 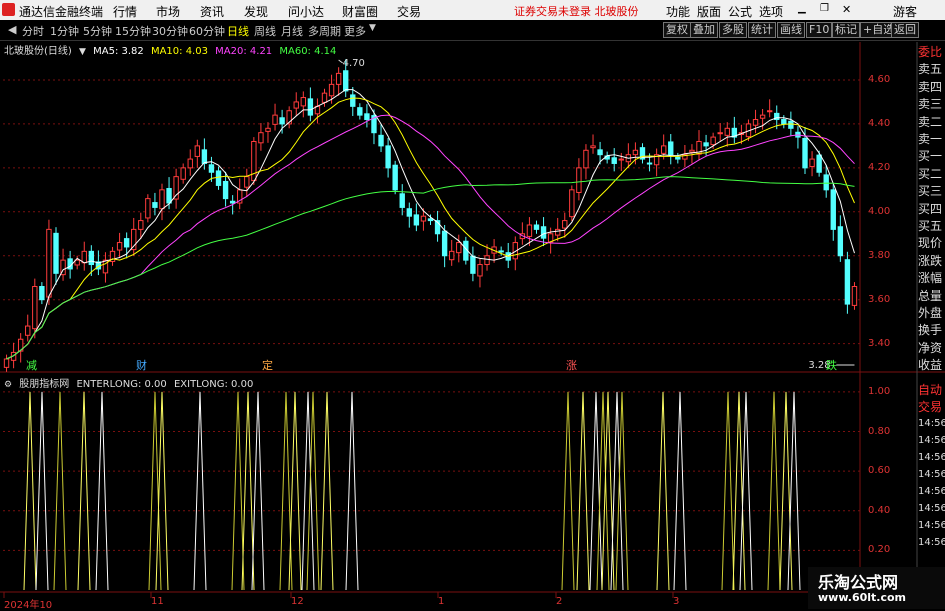 I want to click on enterlong-label: ENTERLONG: 0.00, so click(x=121, y=384).